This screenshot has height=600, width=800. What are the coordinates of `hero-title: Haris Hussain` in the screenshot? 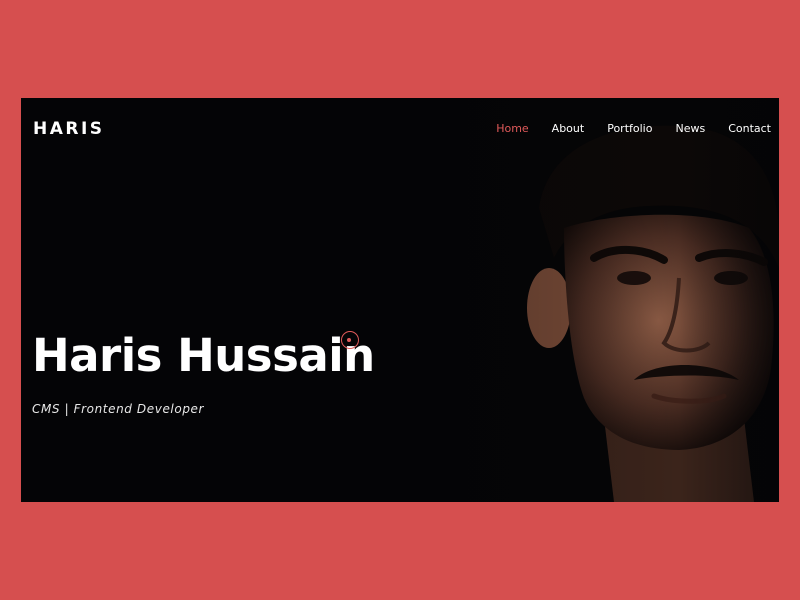 It's located at (203, 355).